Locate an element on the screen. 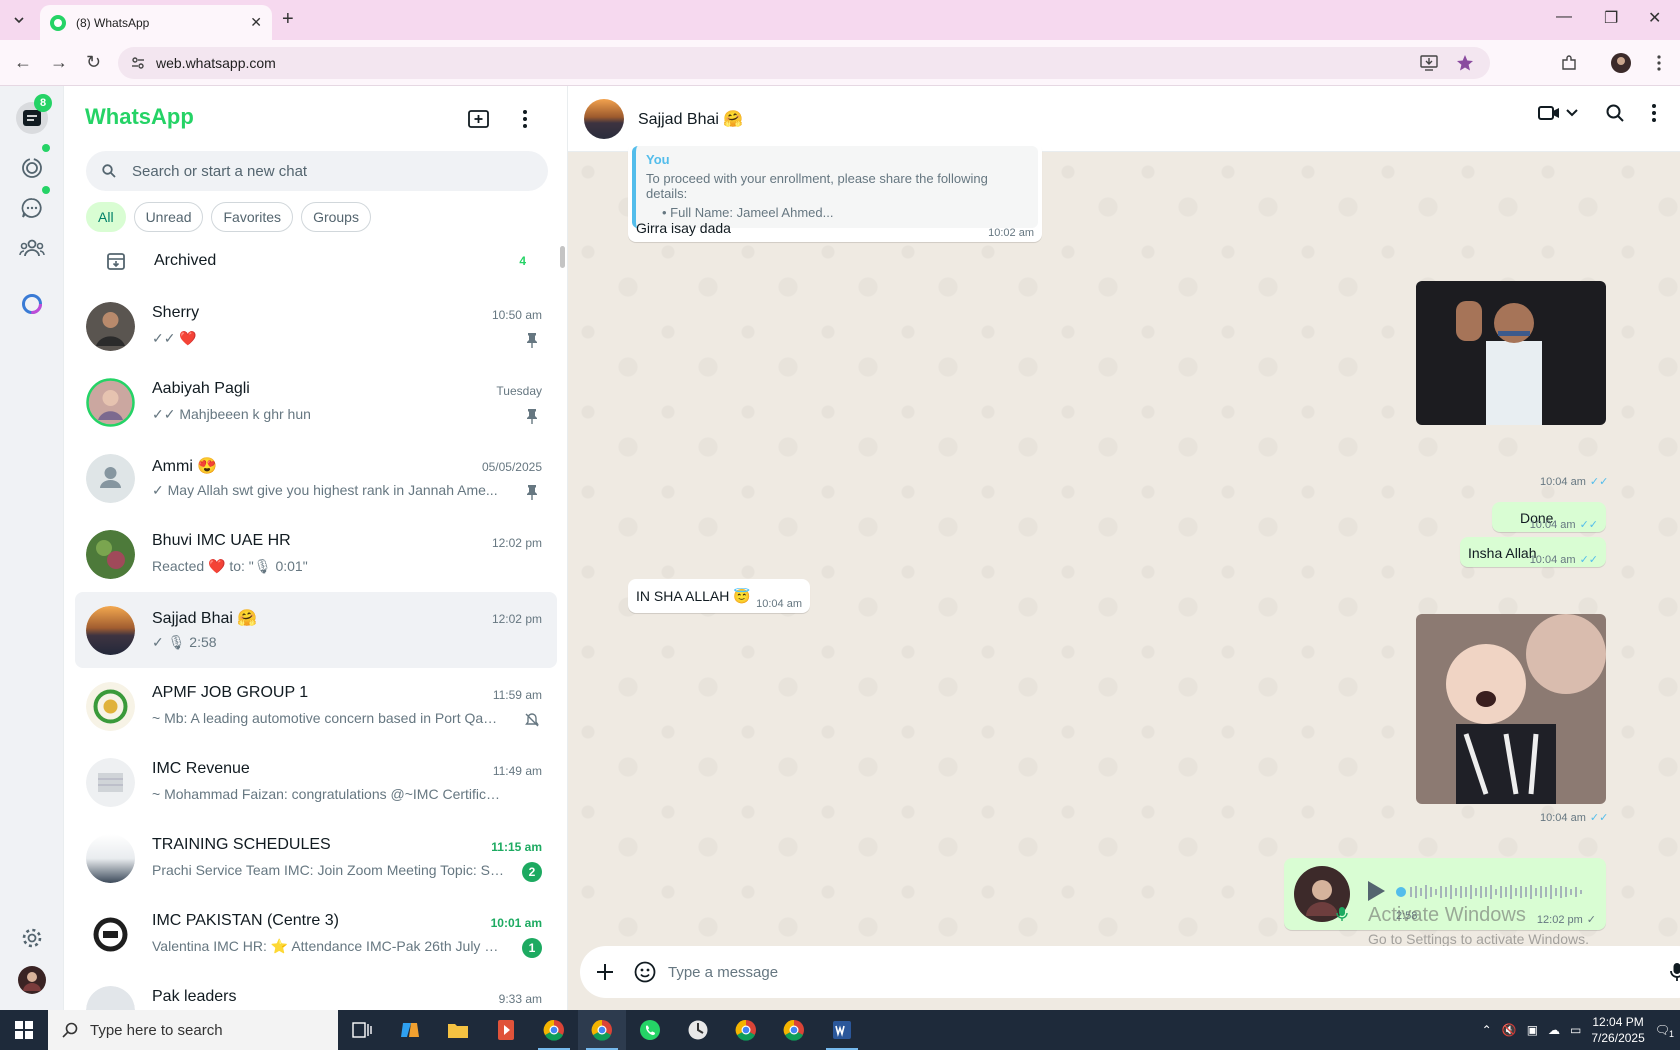 The image size is (1680, 1050). browser-menu-icon is located at coordinates (1659, 63).